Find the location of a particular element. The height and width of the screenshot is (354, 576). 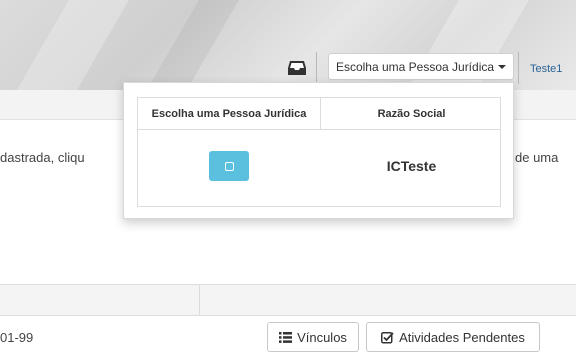

caret-down-icon is located at coordinates (502, 67).